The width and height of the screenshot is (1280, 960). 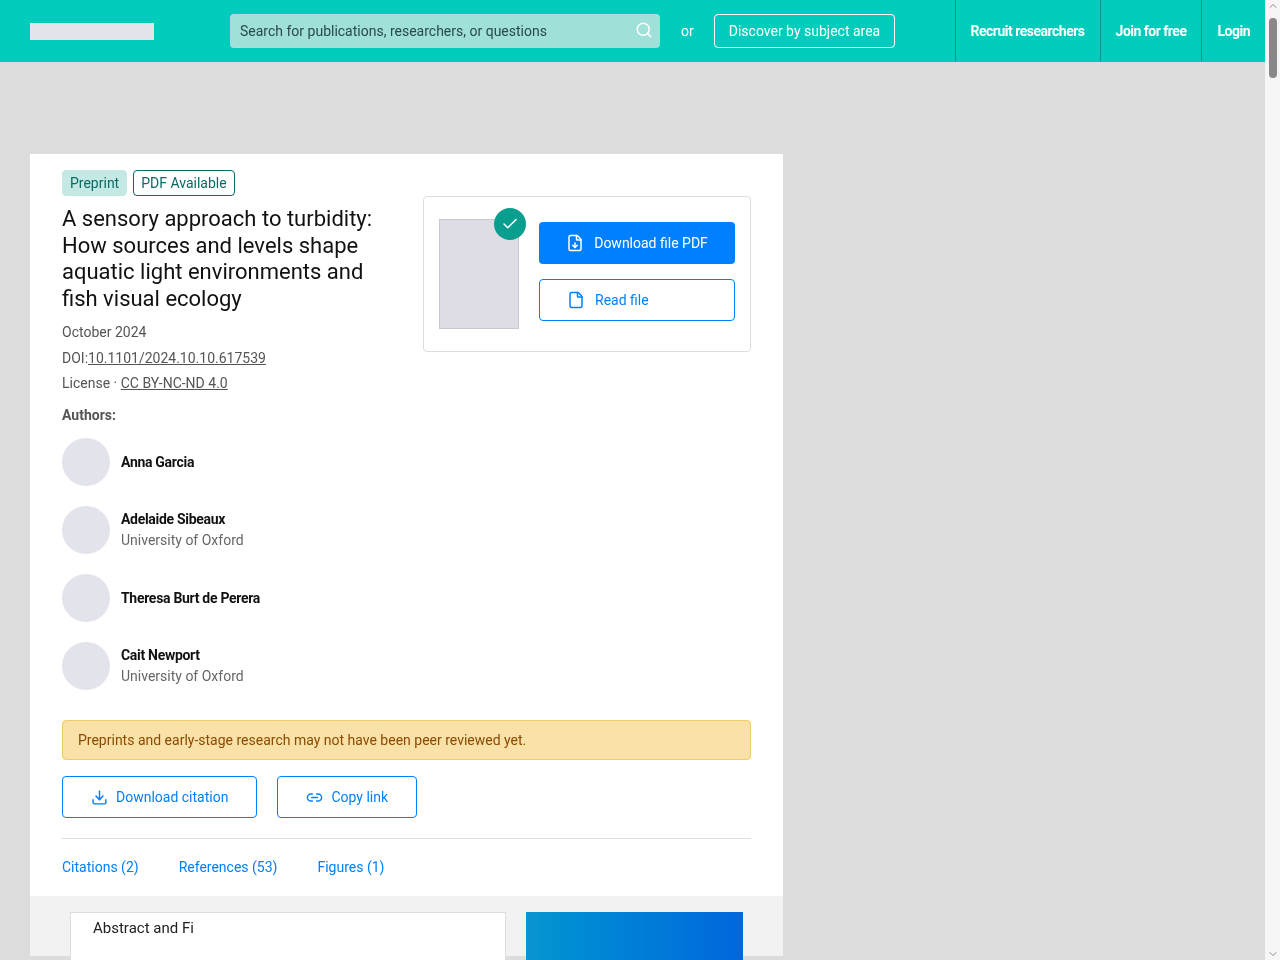 What do you see at coordinates (90, 383) in the screenshot?
I see `license-label: License ·` at bounding box center [90, 383].